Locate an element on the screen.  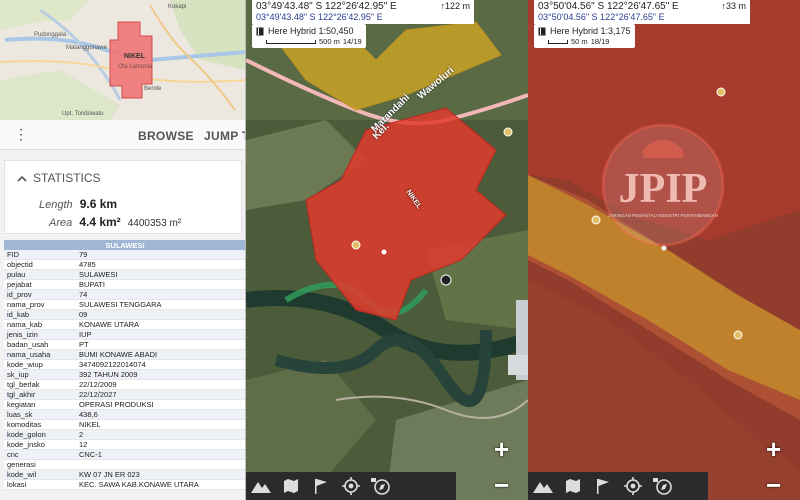
scale-label: 500 m is located at coordinates (329, 41).